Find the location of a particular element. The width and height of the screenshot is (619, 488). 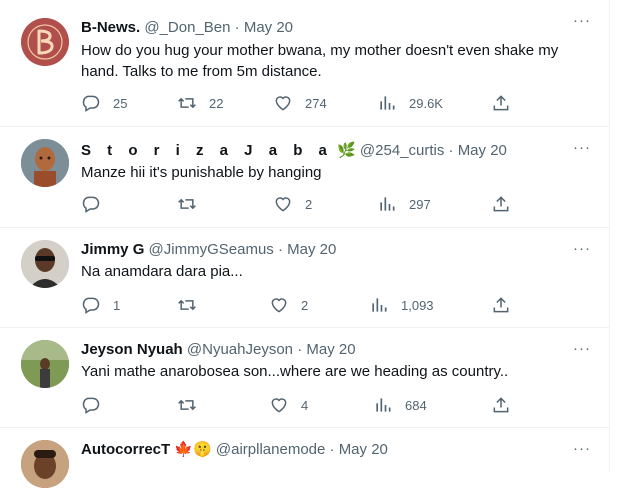

views-button: 297 is located at coordinates (404, 204).